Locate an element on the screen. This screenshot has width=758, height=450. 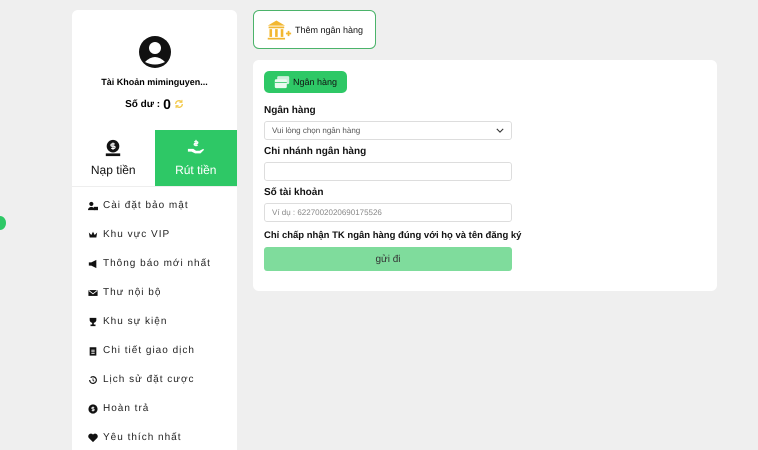
crown-icon is located at coordinates (93, 235).